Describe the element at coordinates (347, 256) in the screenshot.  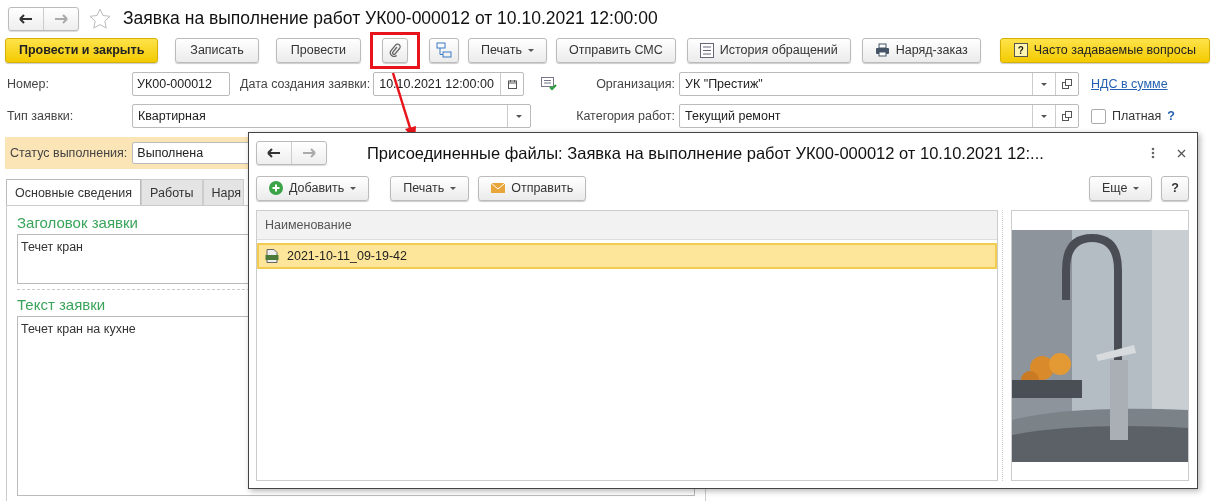
I see `table-cell: 2021-10-11_09-19-42` at that location.